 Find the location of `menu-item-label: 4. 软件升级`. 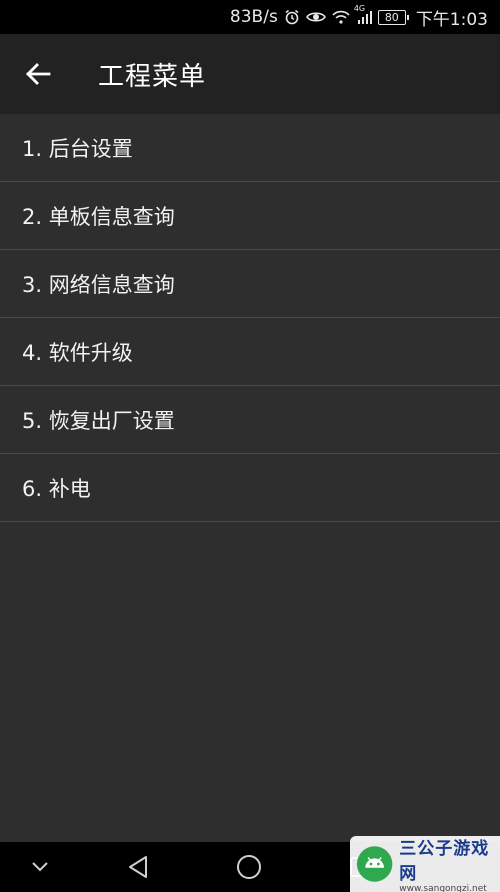

menu-item-label: 4. 软件升级 is located at coordinates (77, 352).